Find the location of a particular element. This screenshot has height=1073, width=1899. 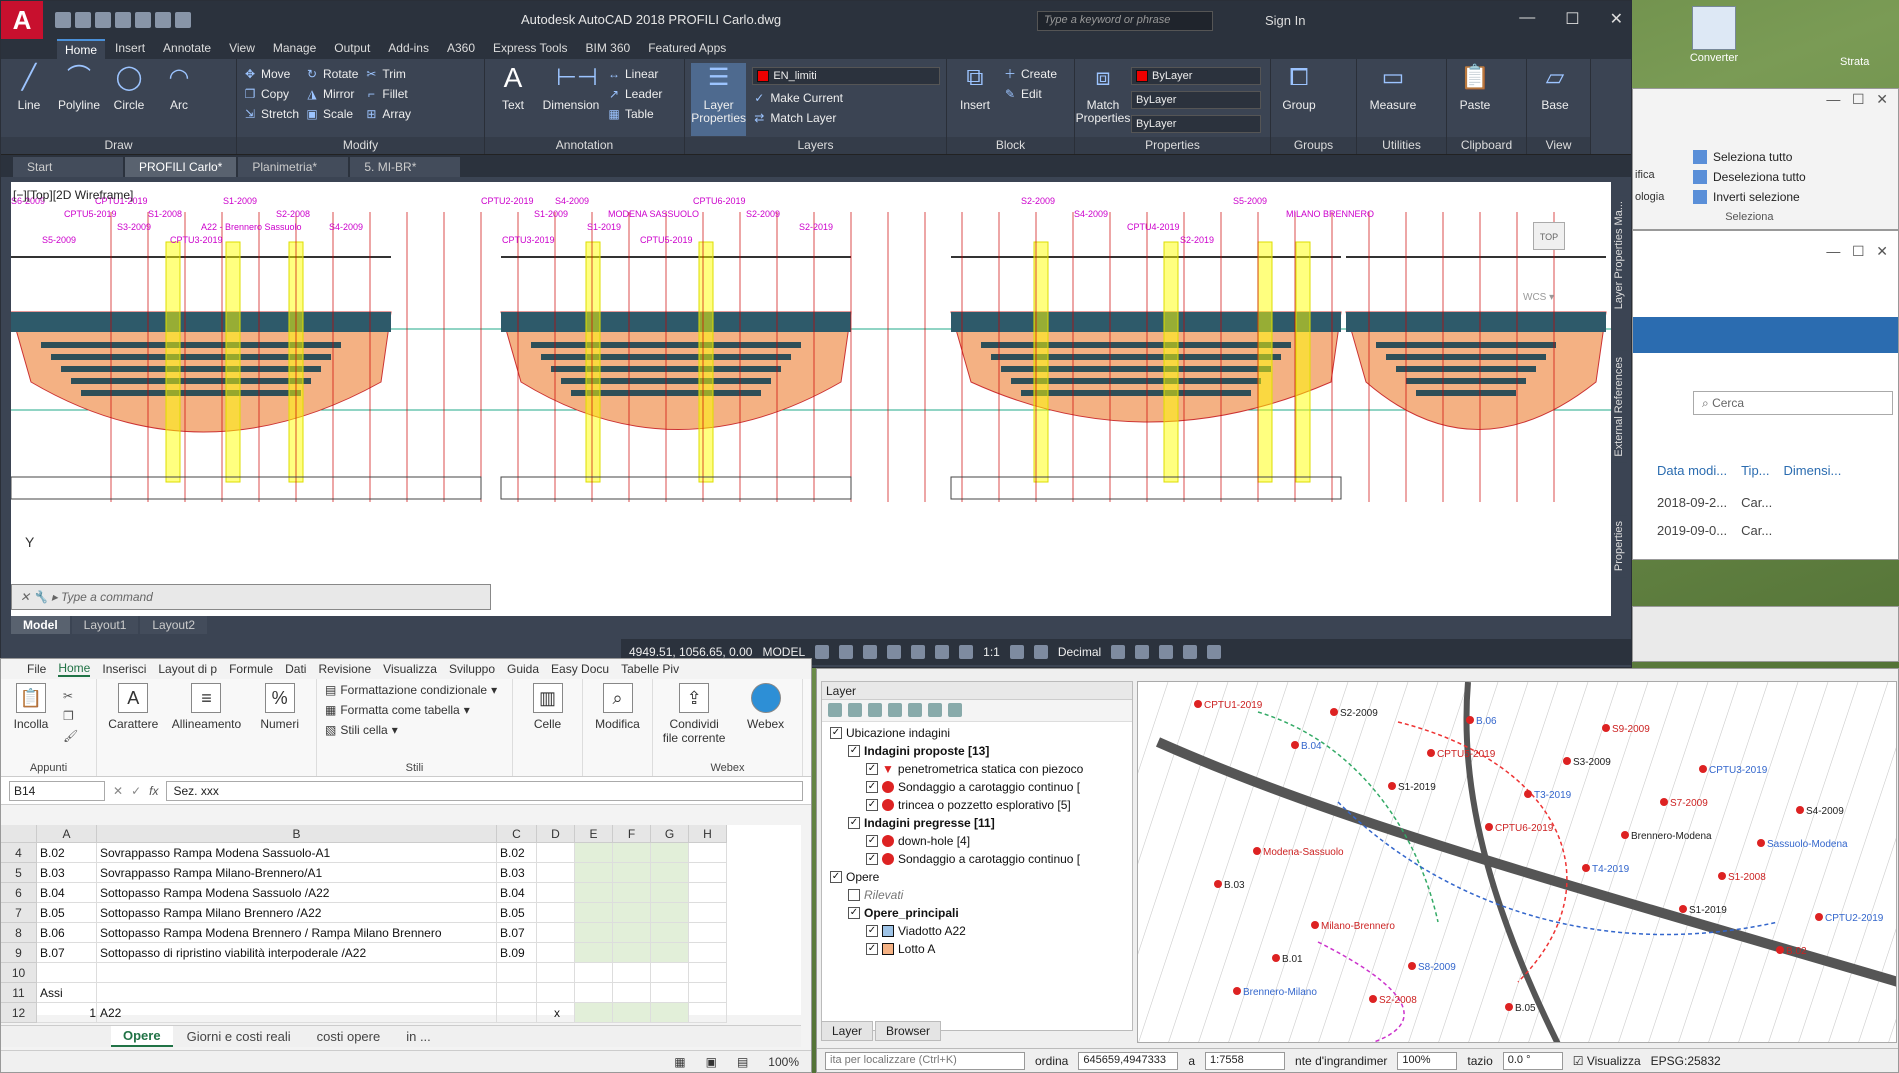

alignment-button: ≡ Allineamento is located at coordinates (207, 707).